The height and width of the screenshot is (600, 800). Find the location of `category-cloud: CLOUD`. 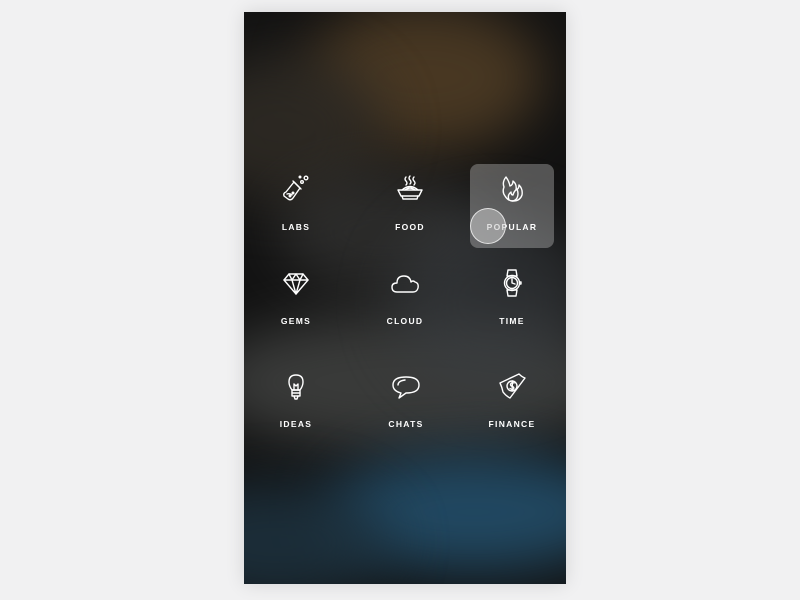

category-cloud: CLOUD is located at coordinates (405, 300).